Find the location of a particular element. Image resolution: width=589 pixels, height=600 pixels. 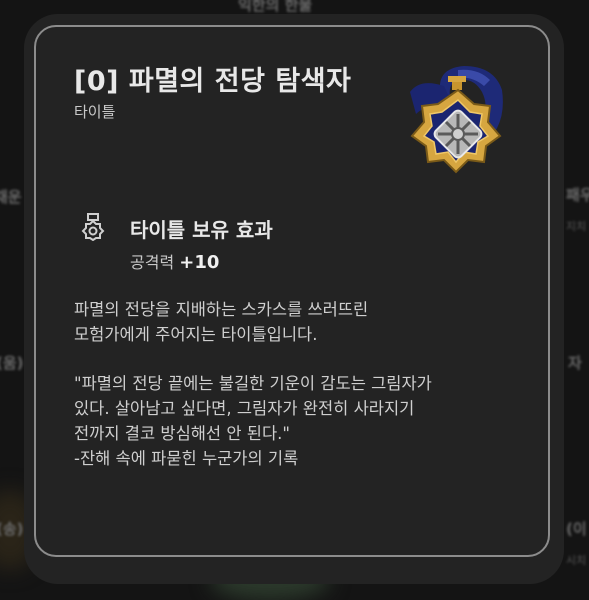

bg-fragment-right-1-sub: 지치 is located at coordinates (576, 226).